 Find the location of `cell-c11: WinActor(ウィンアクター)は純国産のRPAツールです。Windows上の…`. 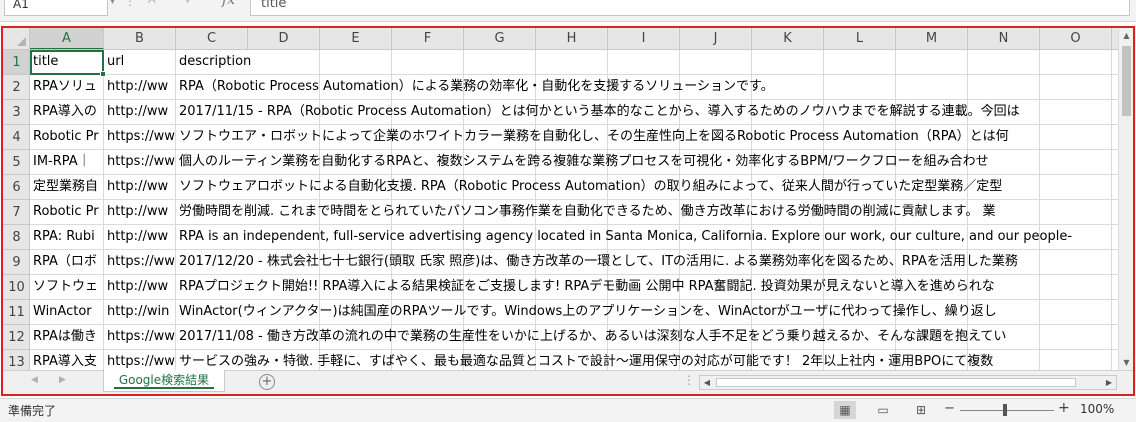

cell-c11: WinActor(ウィンアクター)は純国産のRPAツールです。Windows上の… is located at coordinates (647, 312).